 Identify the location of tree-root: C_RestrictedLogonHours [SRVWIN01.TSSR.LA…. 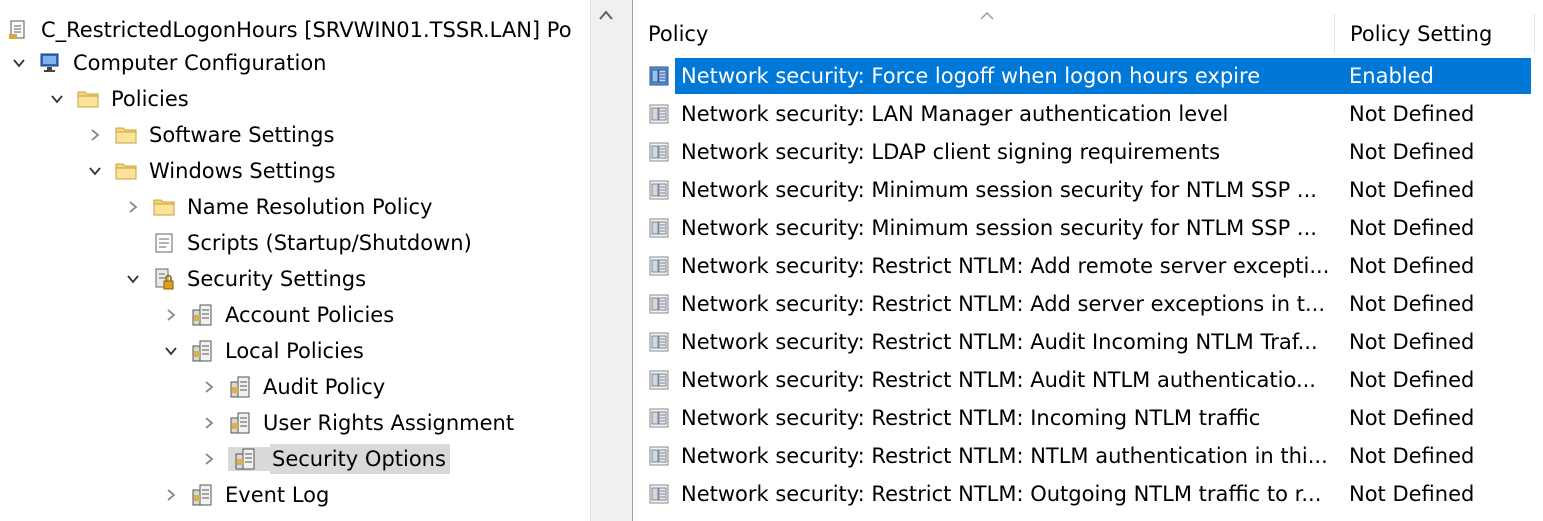
(295, 30).